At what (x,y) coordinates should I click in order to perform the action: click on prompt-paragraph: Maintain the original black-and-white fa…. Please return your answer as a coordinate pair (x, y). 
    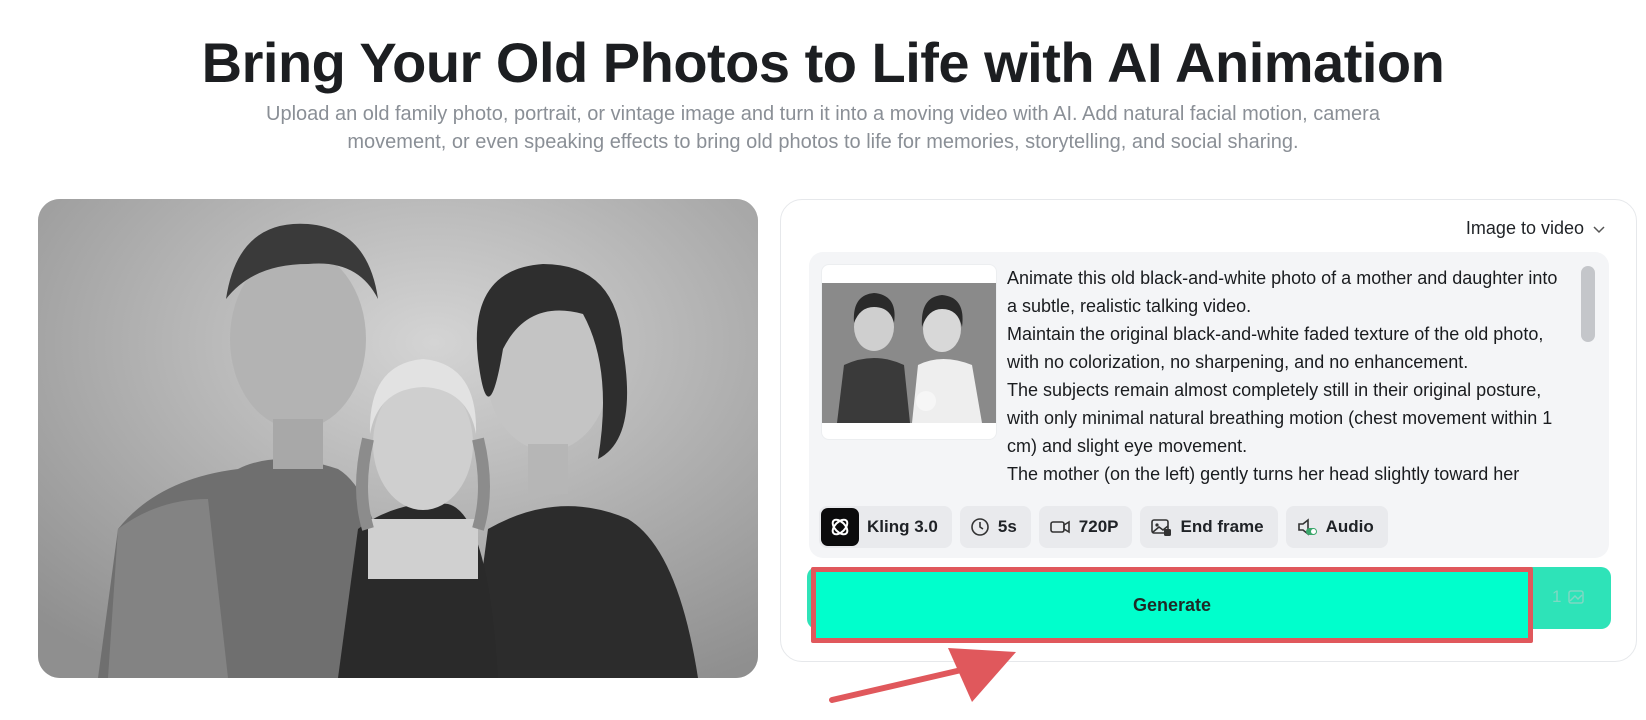
    Looking at the image, I should click on (1275, 348).